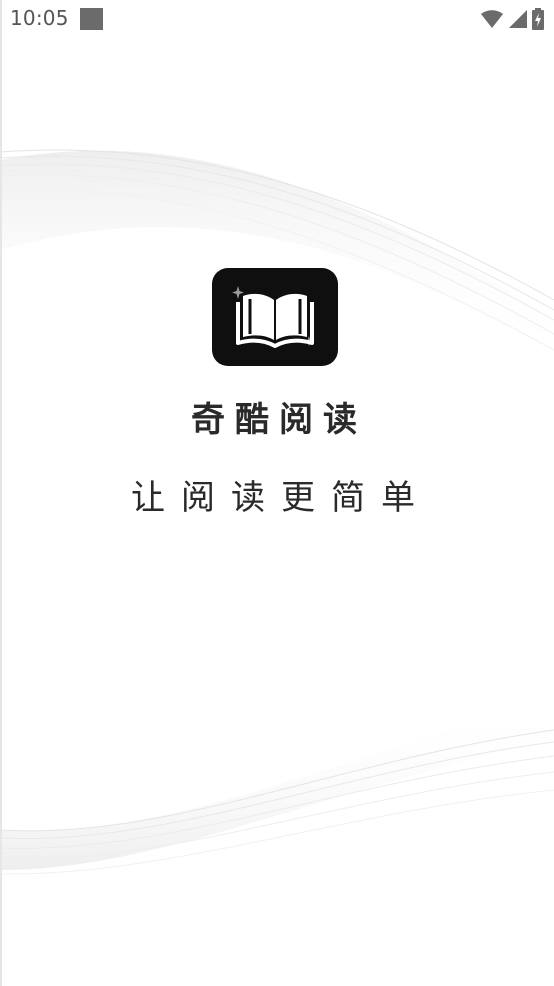 This screenshot has height=986, width=554. What do you see at coordinates (518, 19) in the screenshot?
I see `signal-icon` at bounding box center [518, 19].